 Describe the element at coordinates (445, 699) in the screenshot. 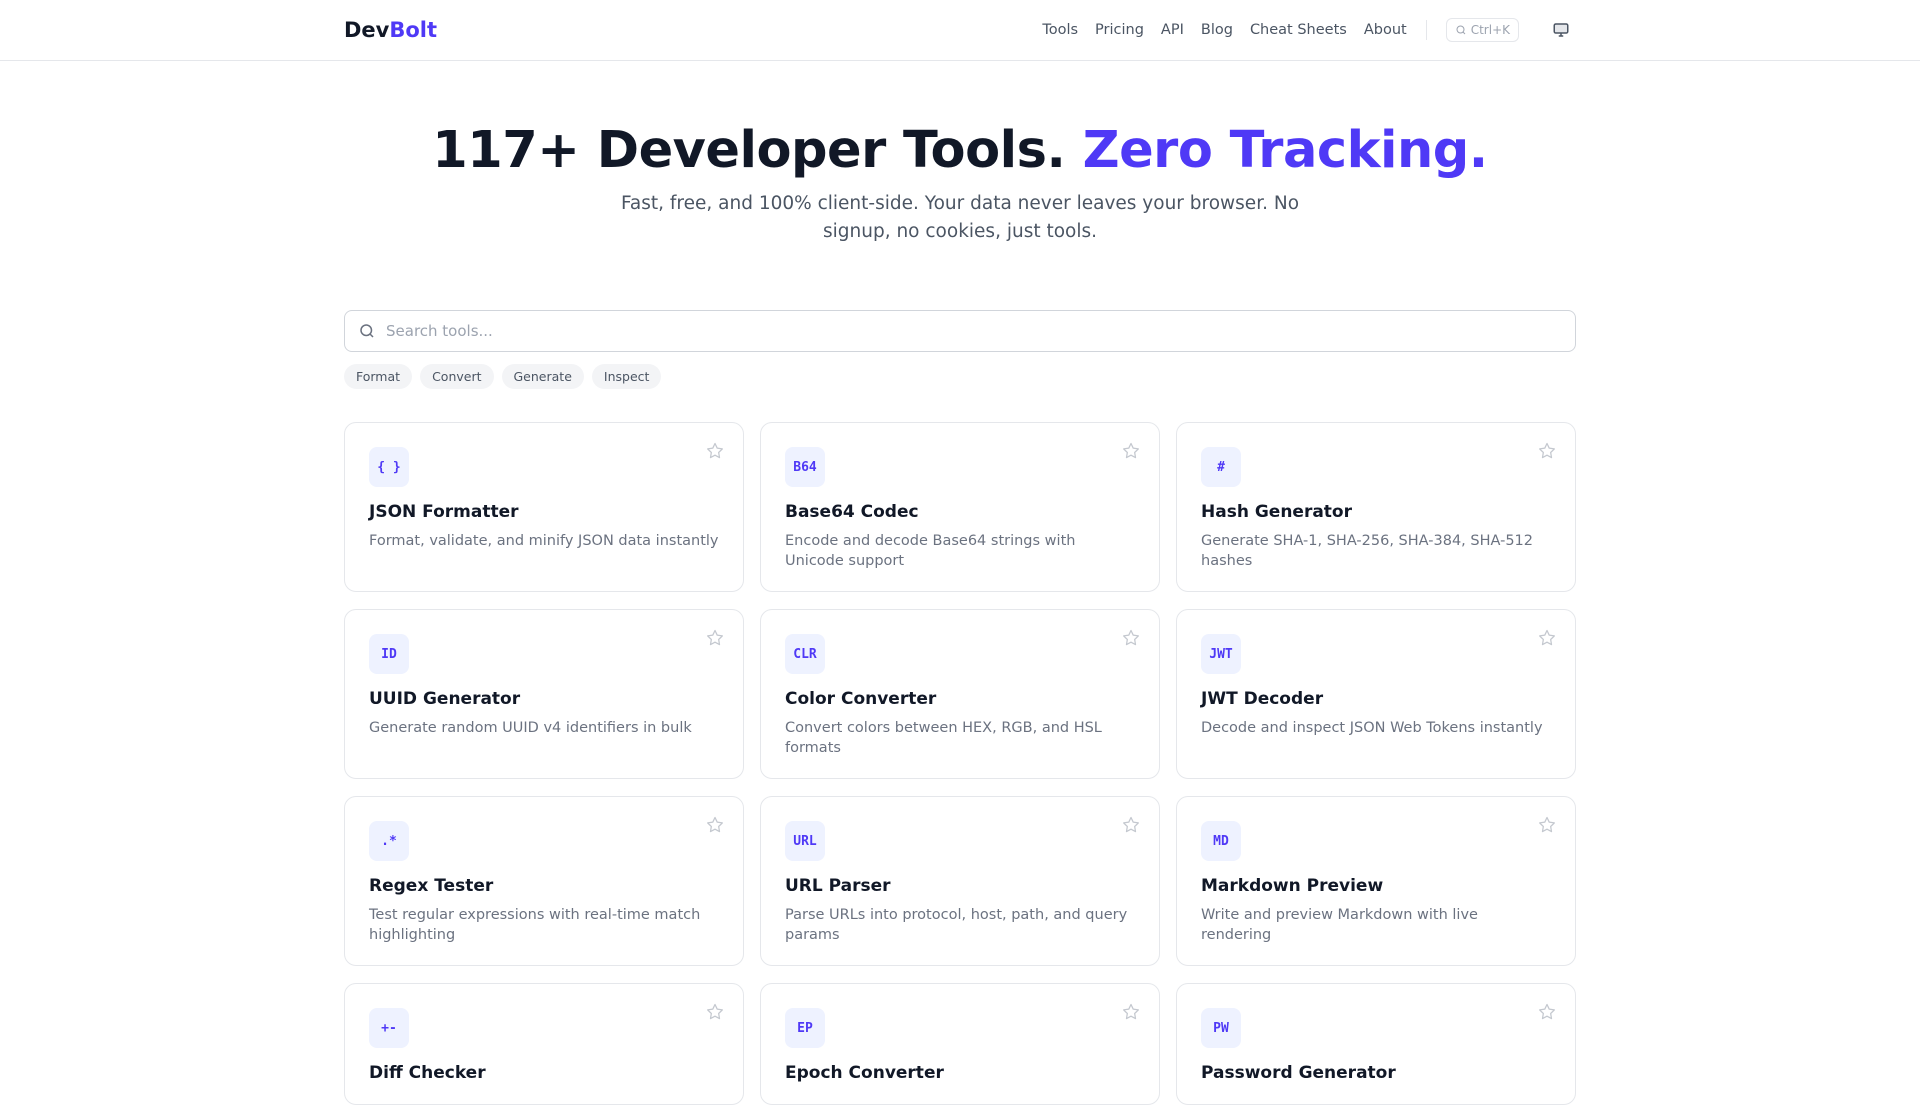

I see `tool-title: UUID Generator` at that location.